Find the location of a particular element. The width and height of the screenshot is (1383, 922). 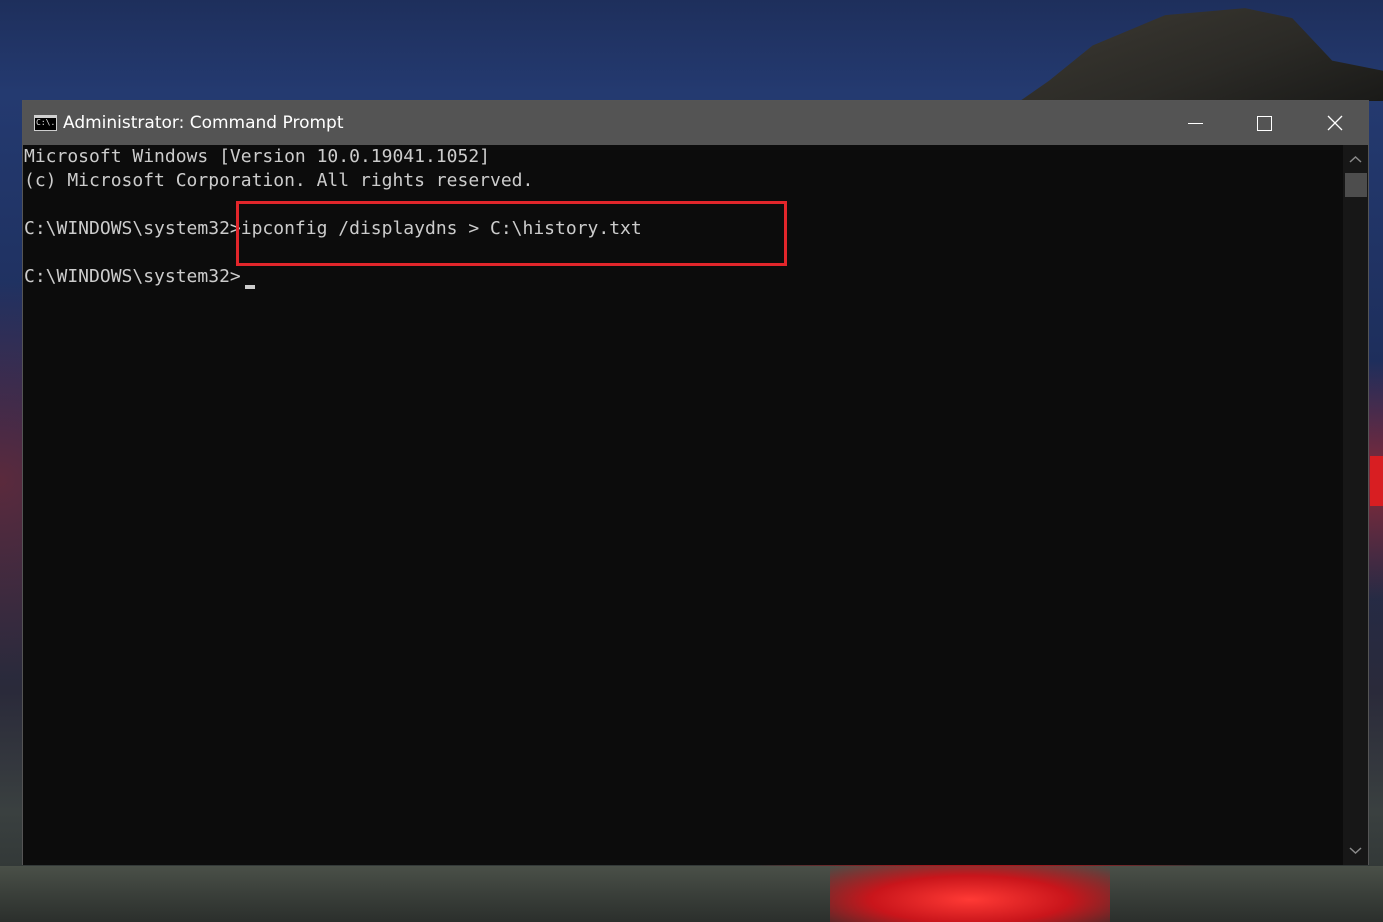

minimize-button is located at coordinates (1195, 123).